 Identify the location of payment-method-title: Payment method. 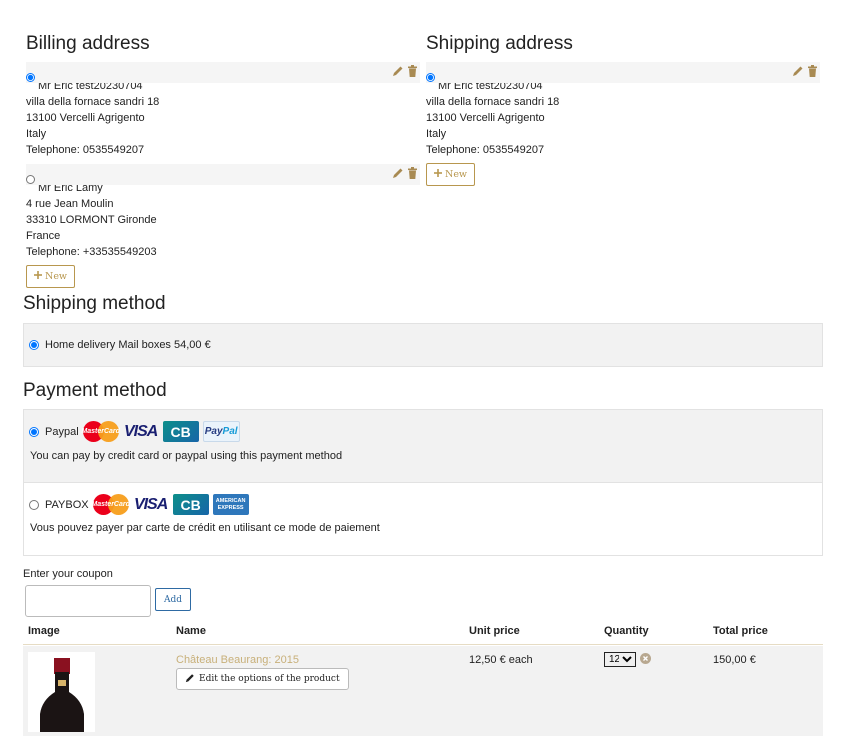
(95, 390).